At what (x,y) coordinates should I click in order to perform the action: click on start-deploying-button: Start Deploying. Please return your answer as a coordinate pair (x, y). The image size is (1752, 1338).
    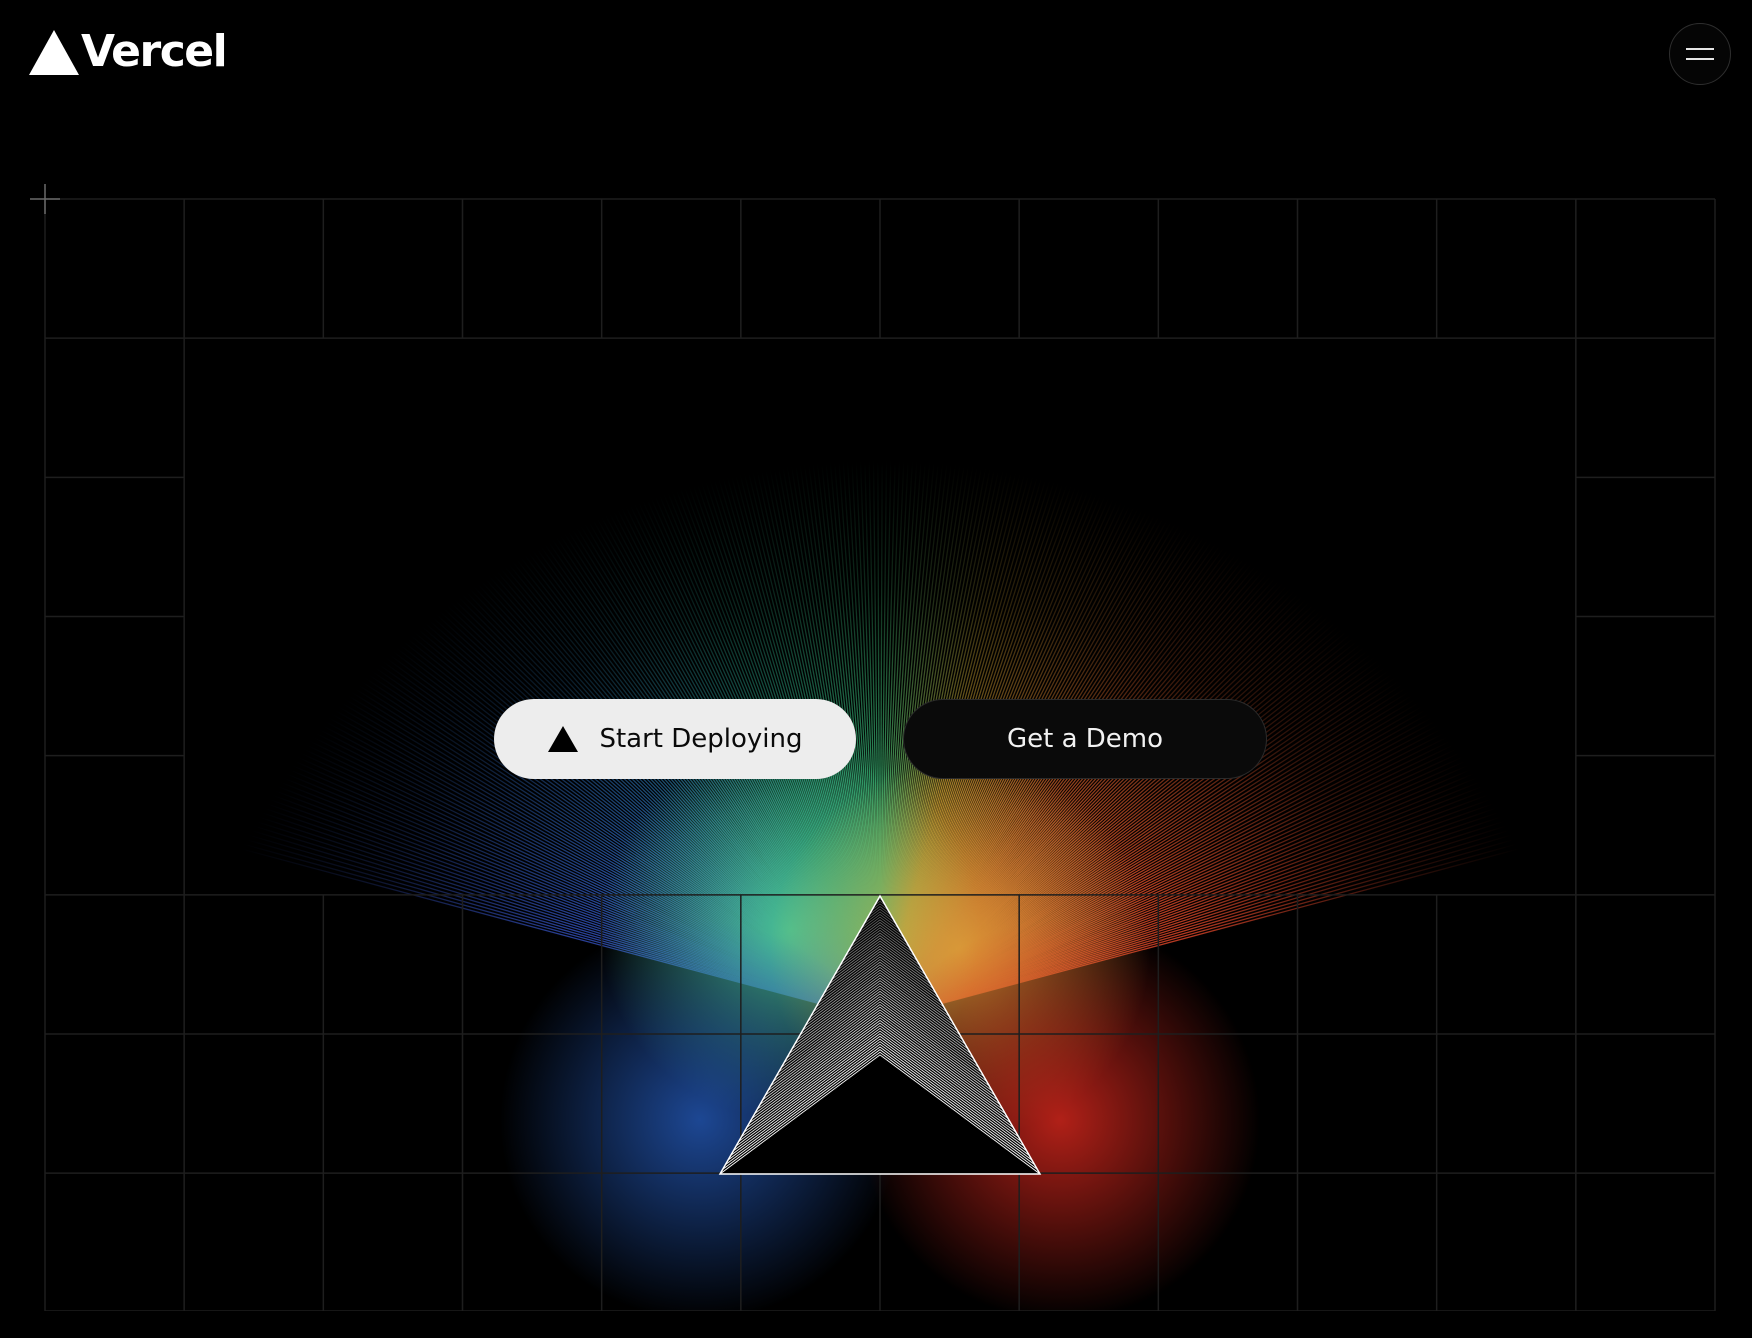
    Looking at the image, I should click on (675, 739).